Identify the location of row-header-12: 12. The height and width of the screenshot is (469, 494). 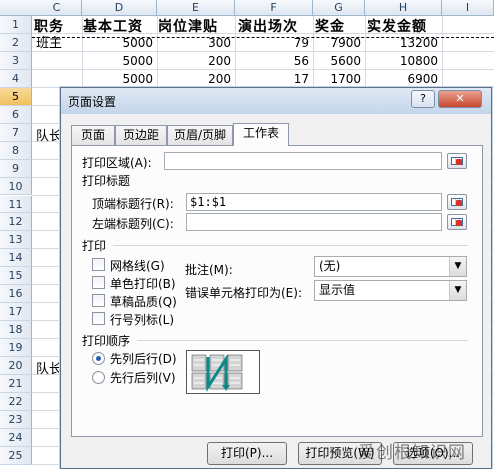
(16, 222).